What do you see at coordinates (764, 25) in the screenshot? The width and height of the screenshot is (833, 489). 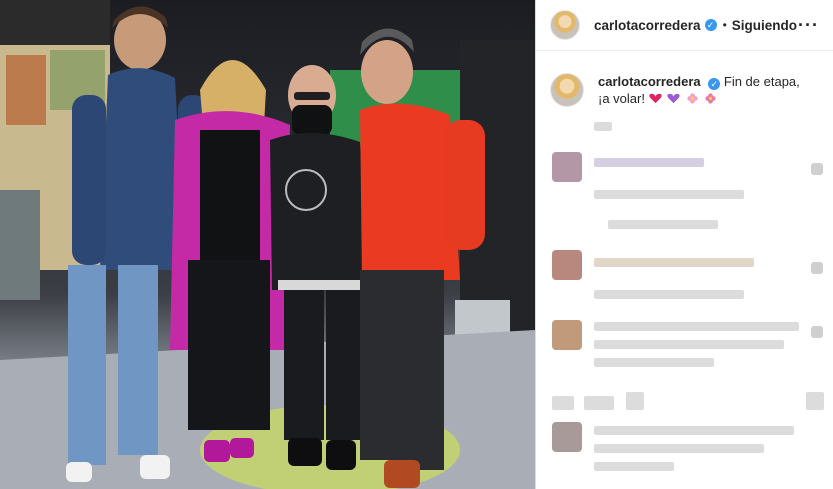 I see `following-button: Siguiendo` at bounding box center [764, 25].